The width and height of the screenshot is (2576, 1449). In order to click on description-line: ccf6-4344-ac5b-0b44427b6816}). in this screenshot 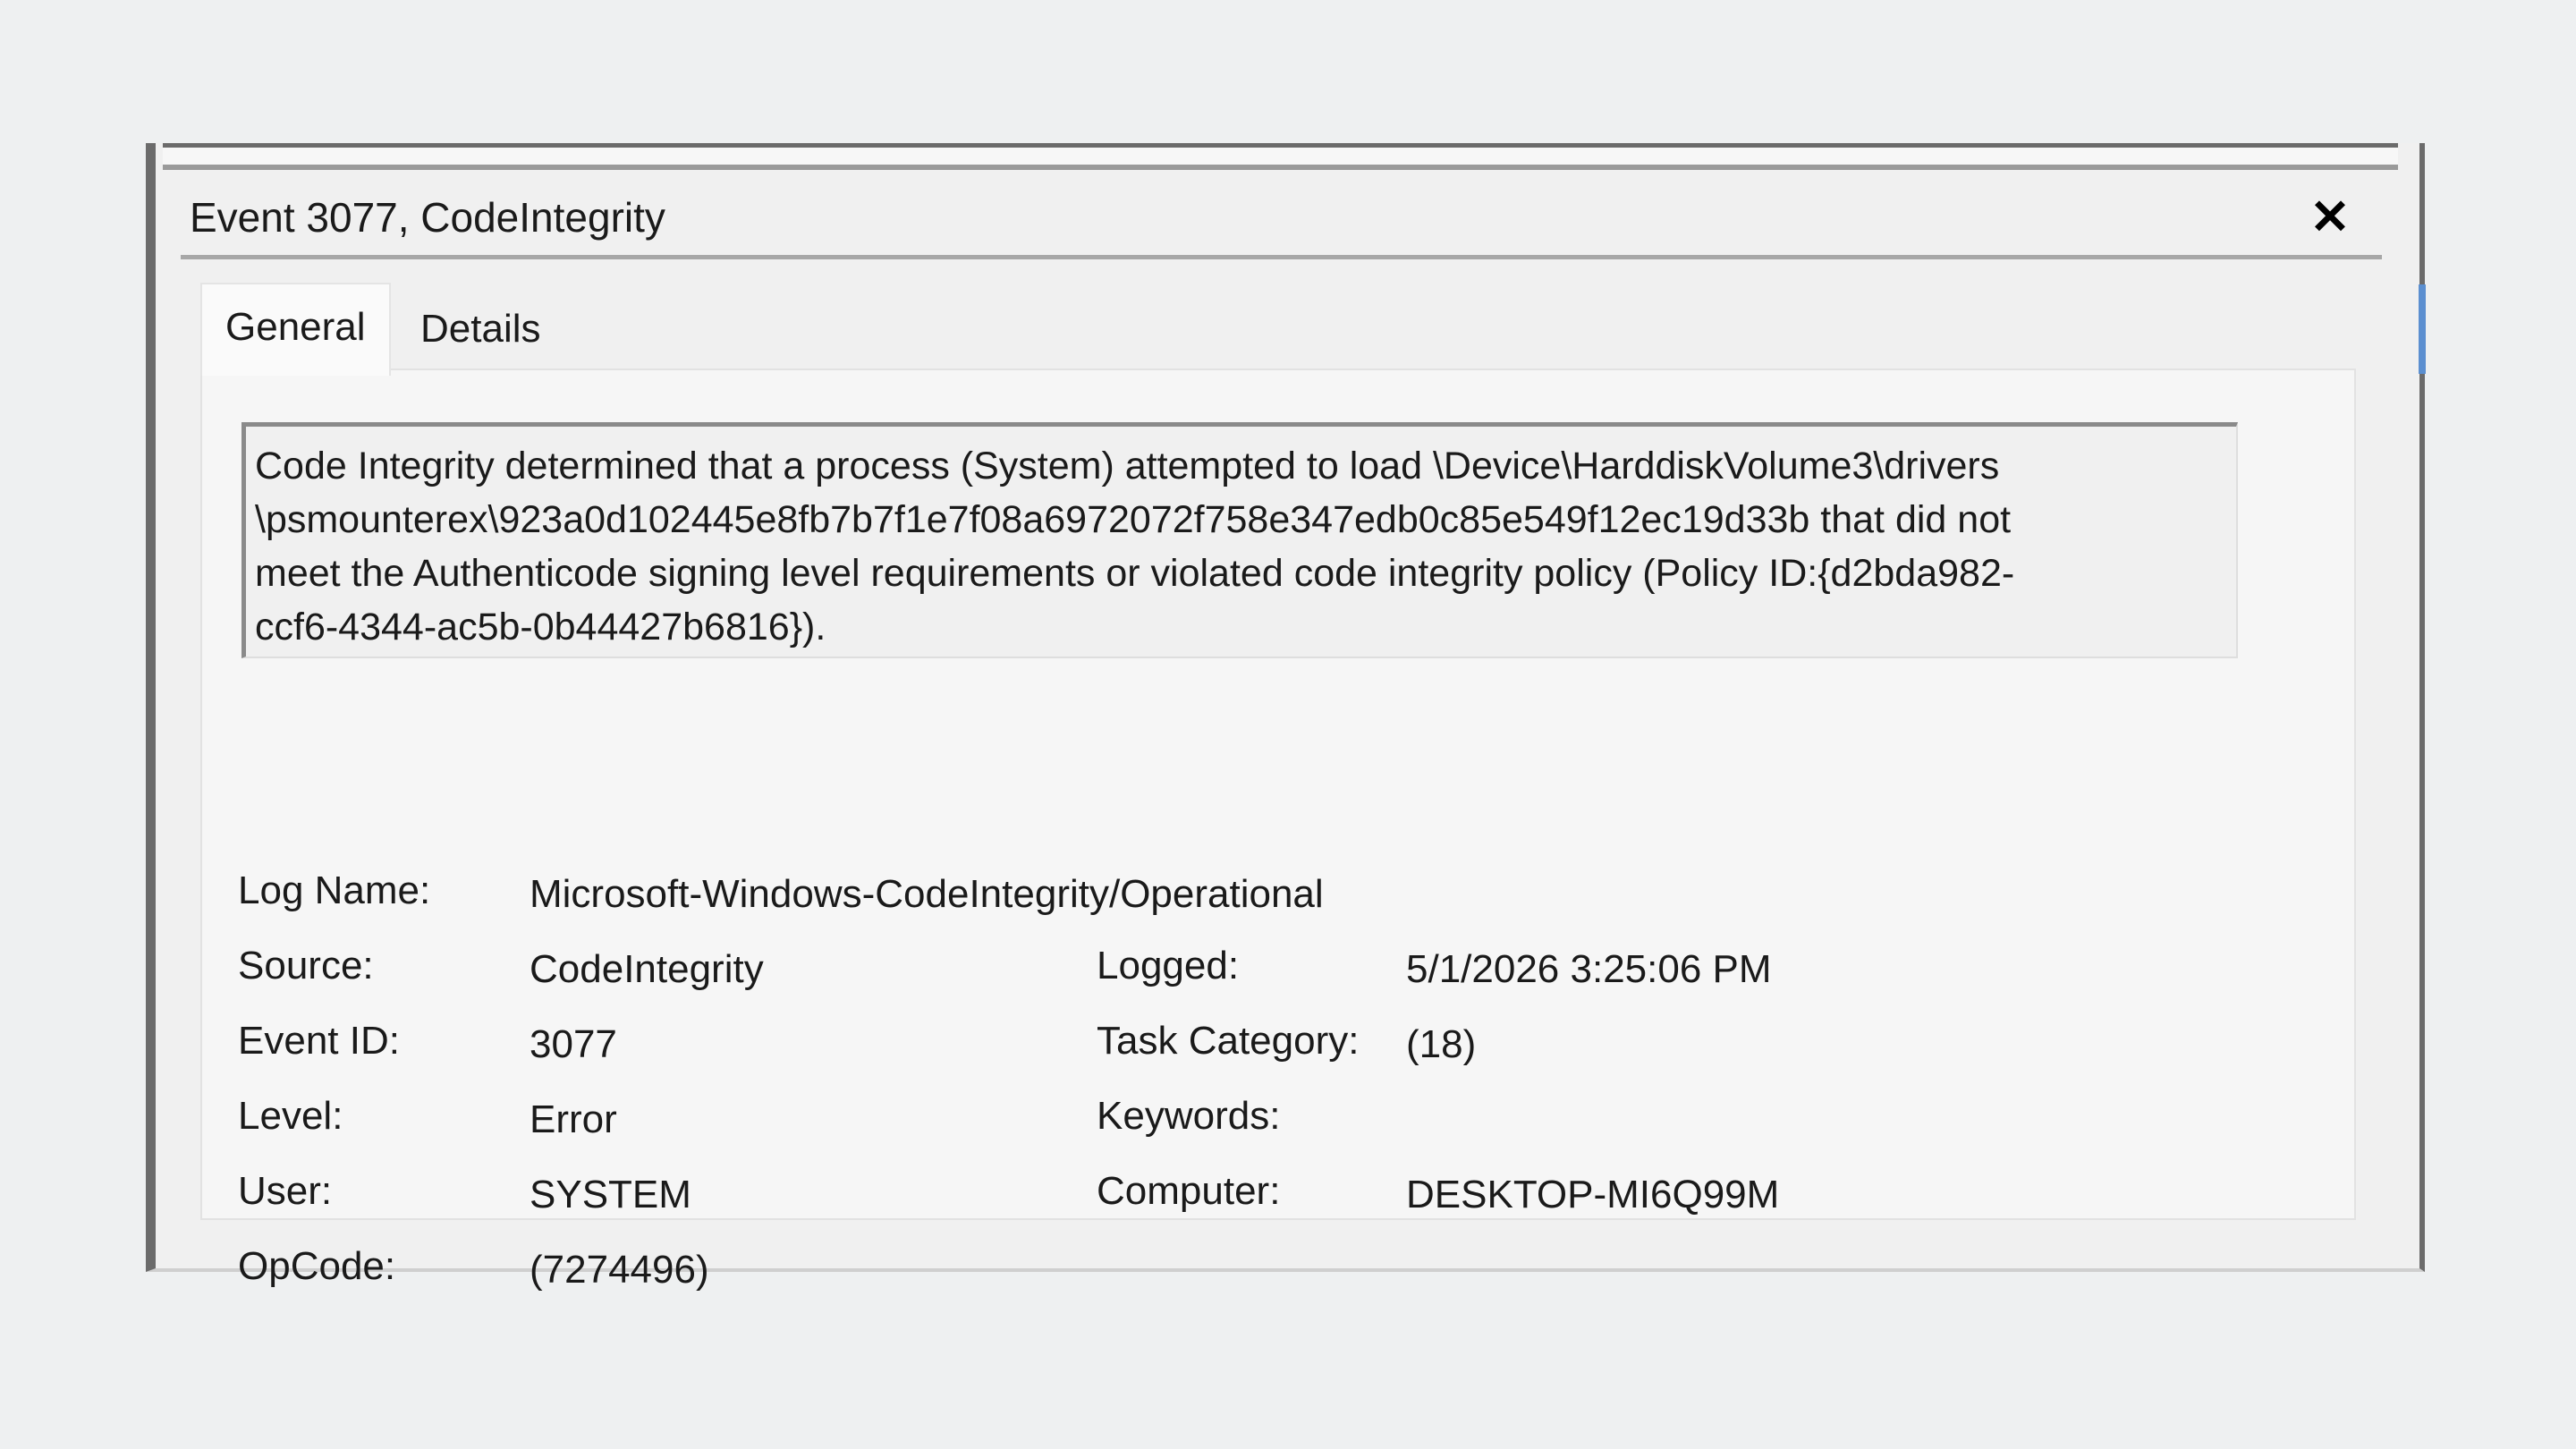, I will do `click(540, 627)`.